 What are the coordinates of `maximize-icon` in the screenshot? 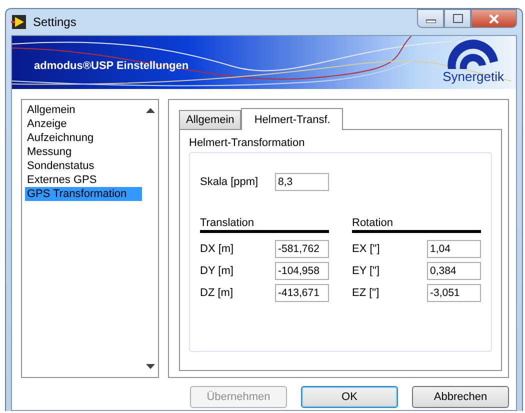 It's located at (457, 18).